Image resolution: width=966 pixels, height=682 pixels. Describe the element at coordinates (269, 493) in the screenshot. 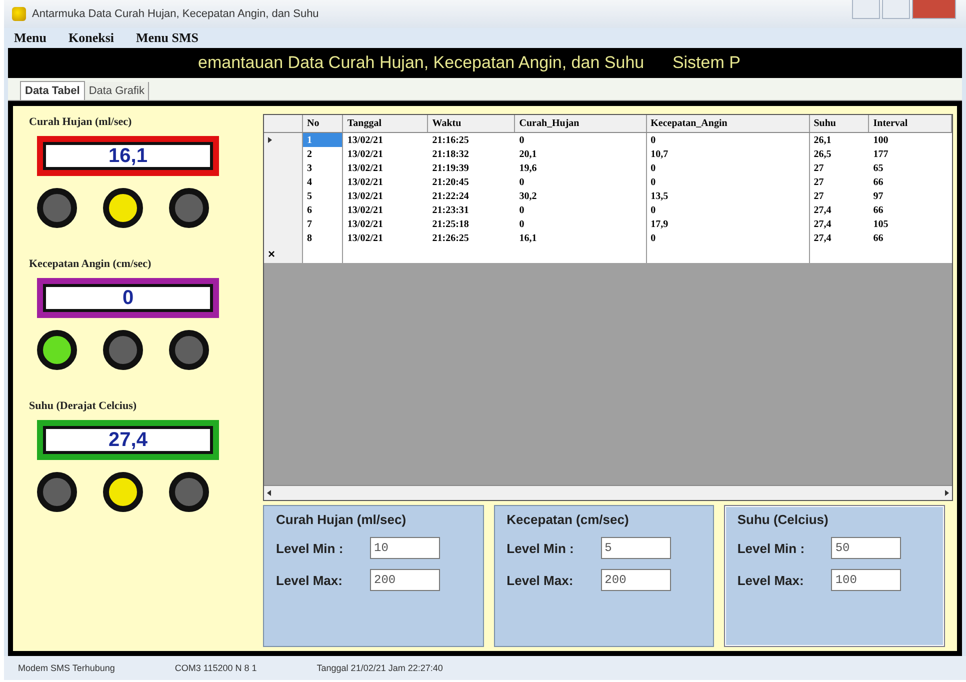

I see `scroll-left-icon` at that location.